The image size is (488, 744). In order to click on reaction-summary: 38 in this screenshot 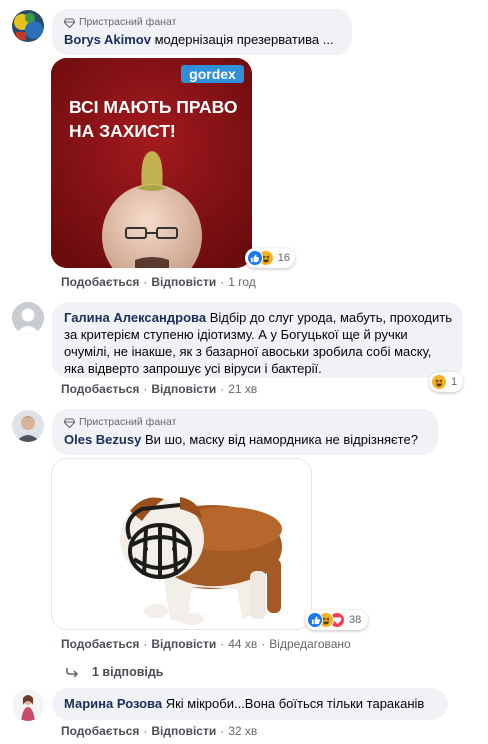, I will do `click(336, 620)`.